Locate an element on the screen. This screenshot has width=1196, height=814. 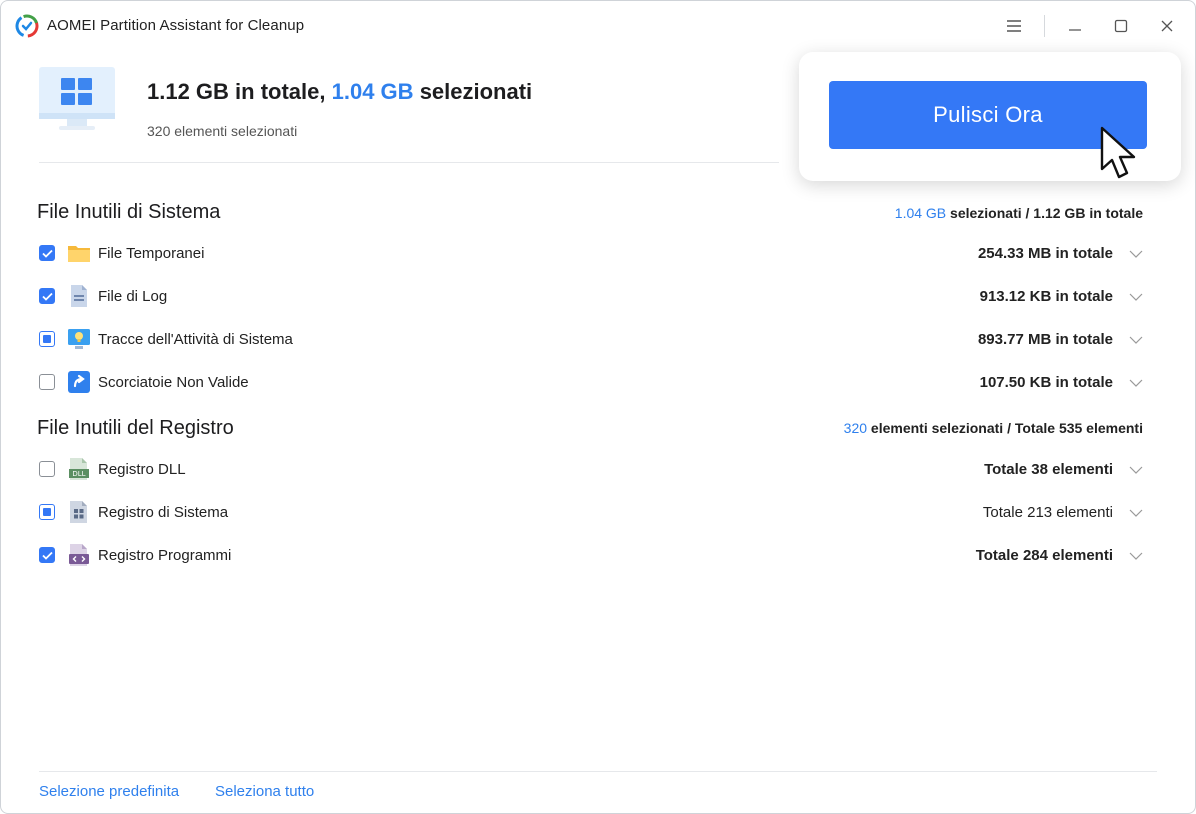
summary-items-selected: 320 elementi selezionati is located at coordinates (222, 131).